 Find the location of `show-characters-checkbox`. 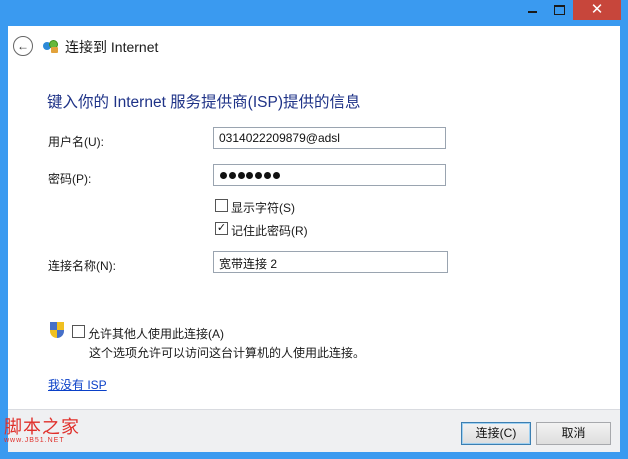

show-characters-checkbox is located at coordinates (221, 205).